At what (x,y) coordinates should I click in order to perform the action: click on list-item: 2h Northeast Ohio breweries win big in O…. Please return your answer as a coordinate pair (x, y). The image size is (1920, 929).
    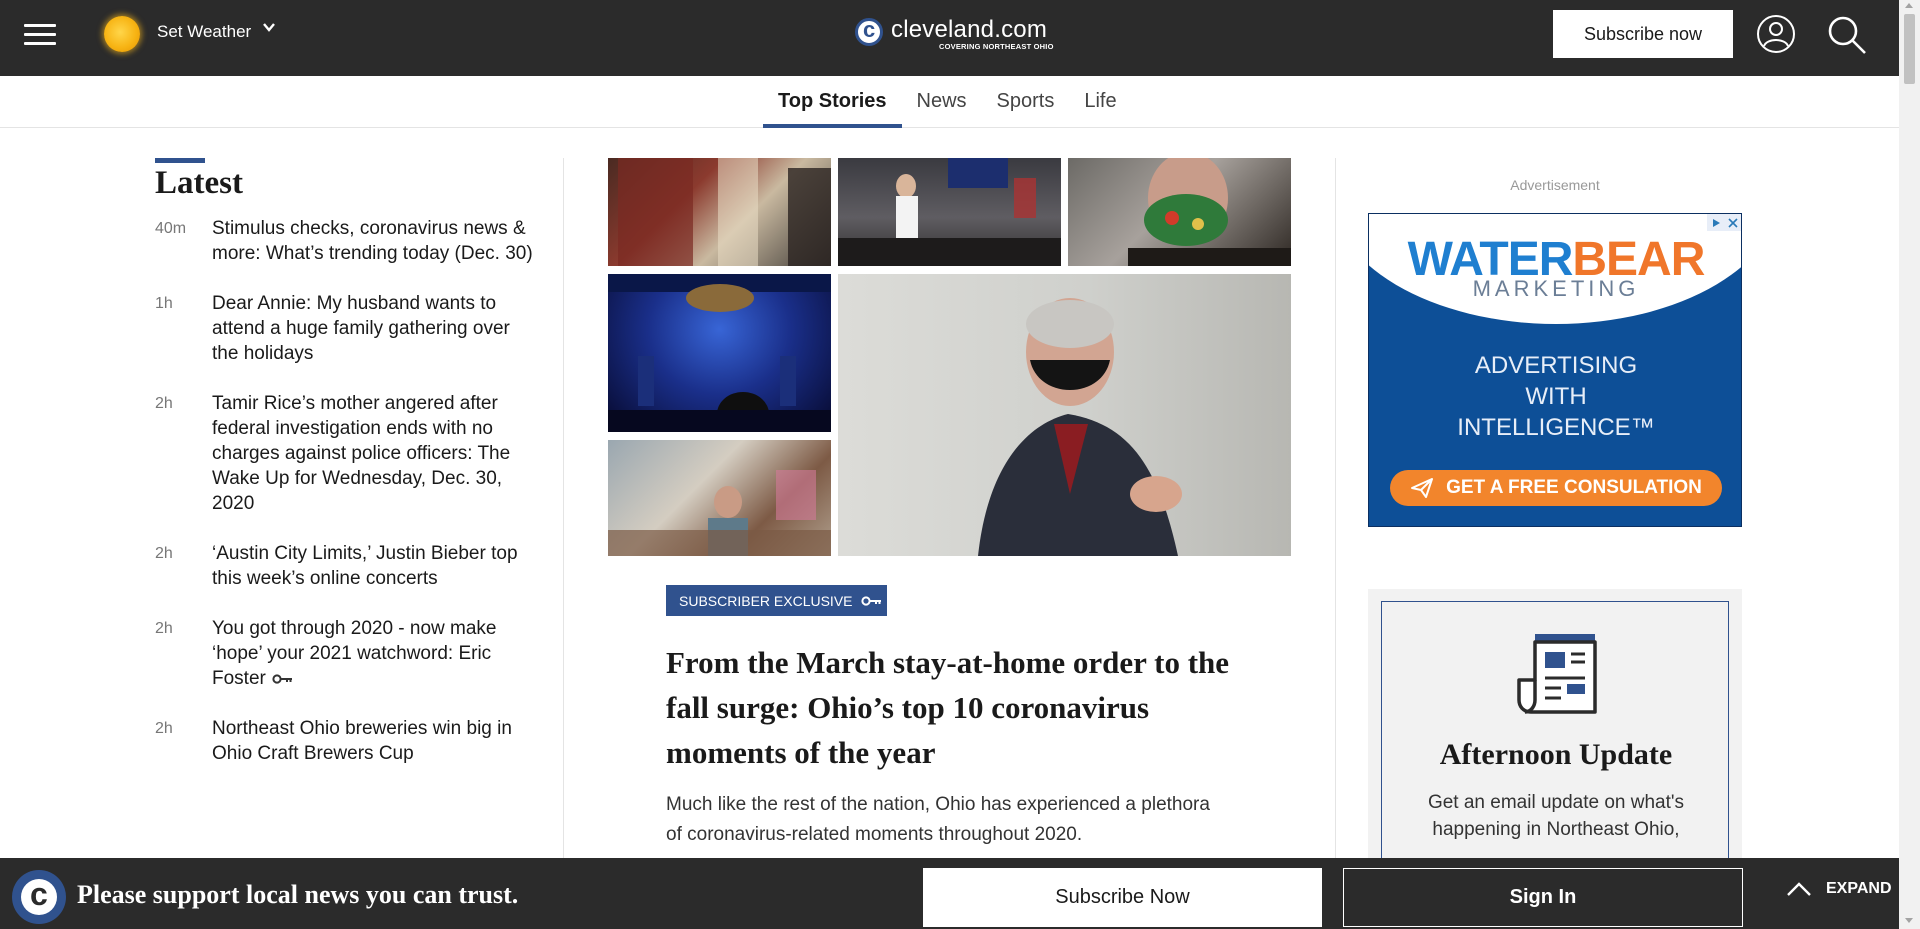
    Looking at the image, I should click on (345, 741).